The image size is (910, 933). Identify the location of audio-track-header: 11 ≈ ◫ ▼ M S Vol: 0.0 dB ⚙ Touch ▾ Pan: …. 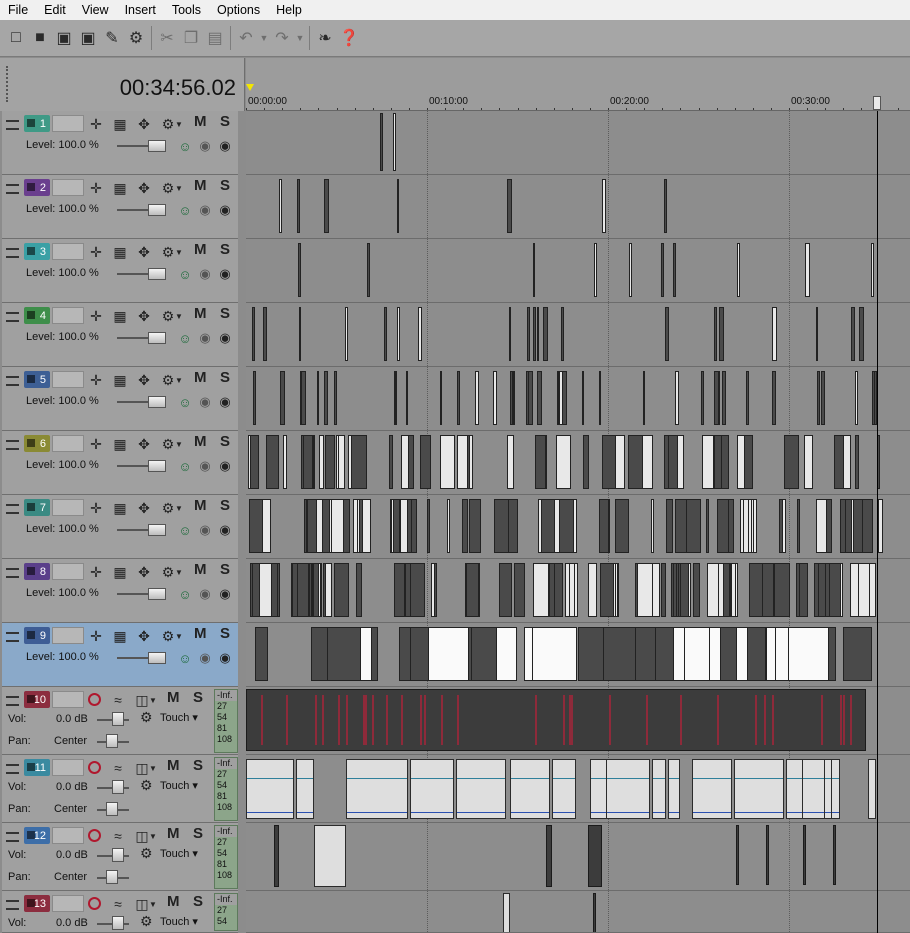
(120, 789).